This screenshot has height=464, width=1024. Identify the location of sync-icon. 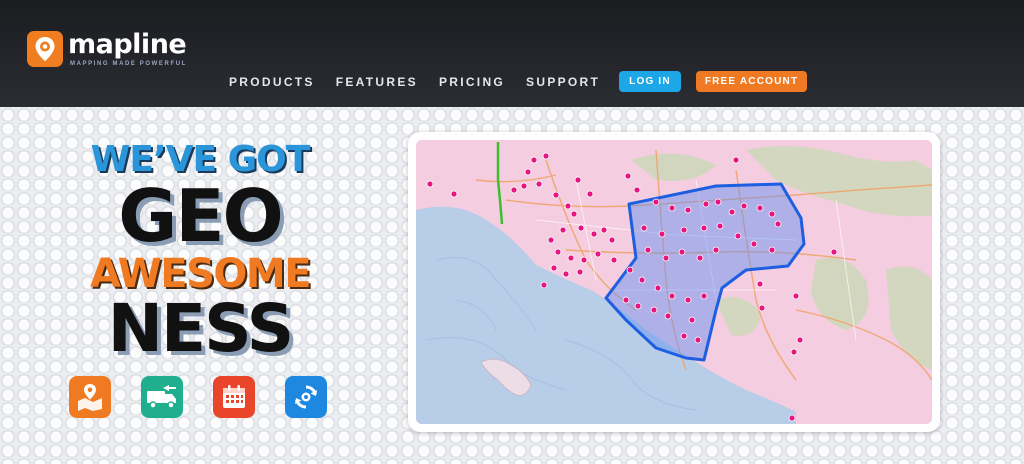
(306, 397).